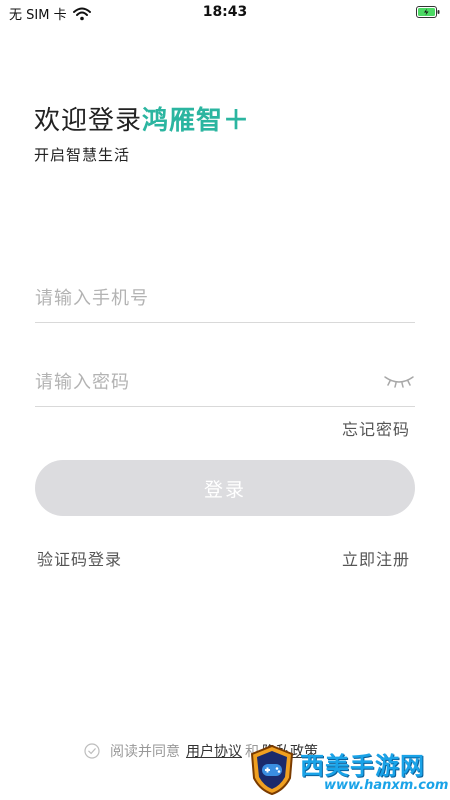 This screenshot has width=450, height=800. I want to click on welcome-title: 欢迎登录鸿雁智＋, so click(142, 118).